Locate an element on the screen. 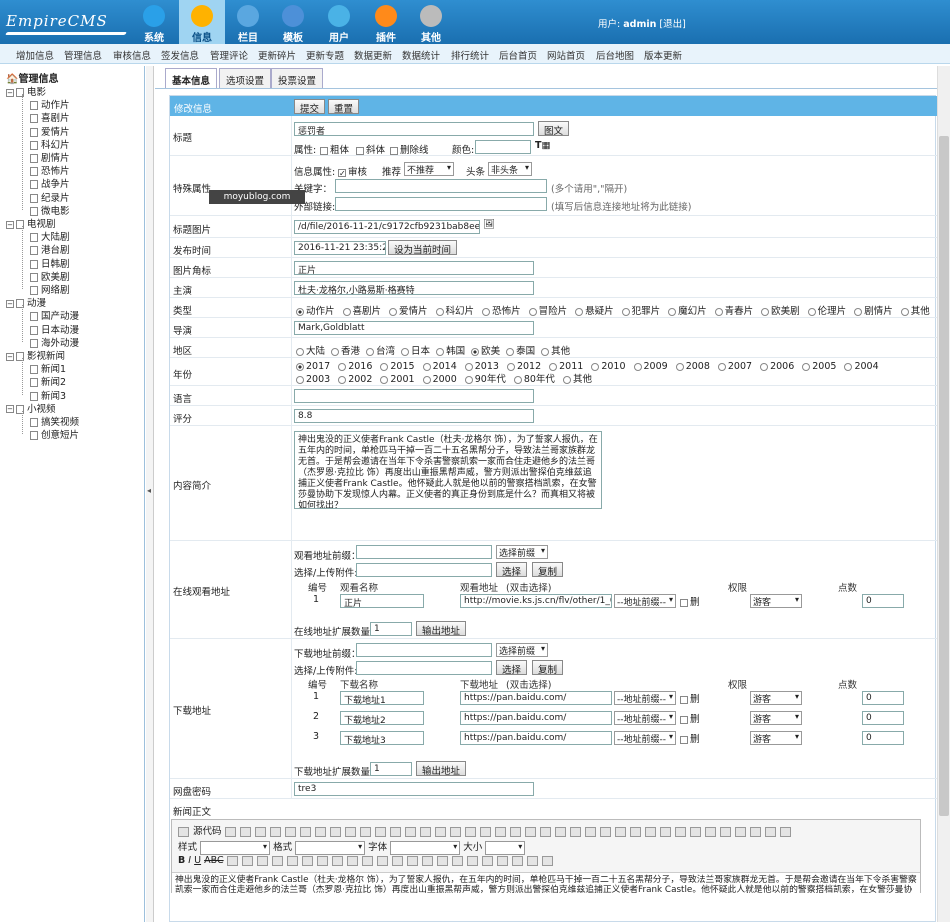  online-extend-input: 1 is located at coordinates (391, 629).